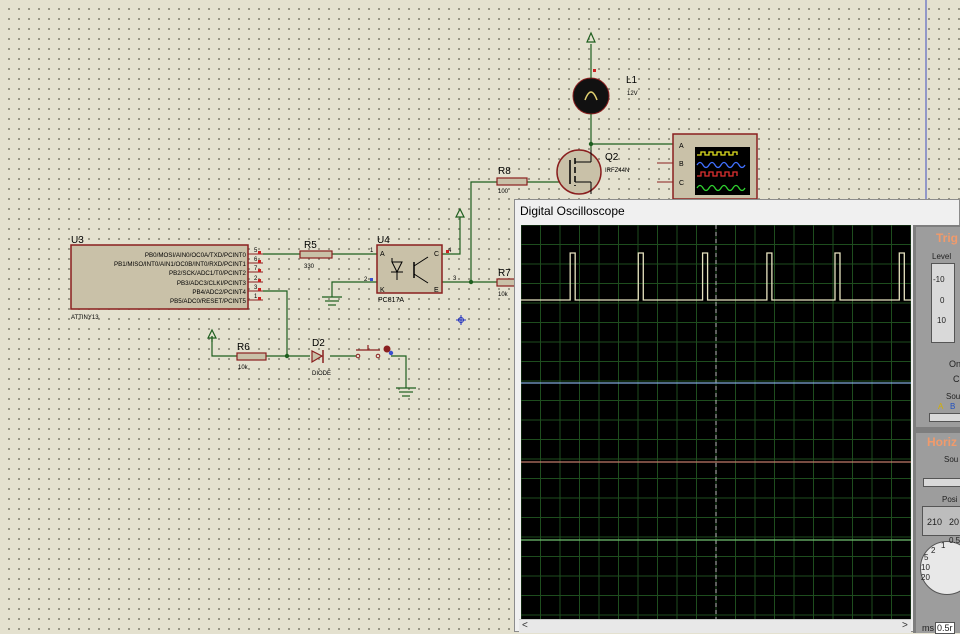  I want to click on source-selector, so click(944, 417).